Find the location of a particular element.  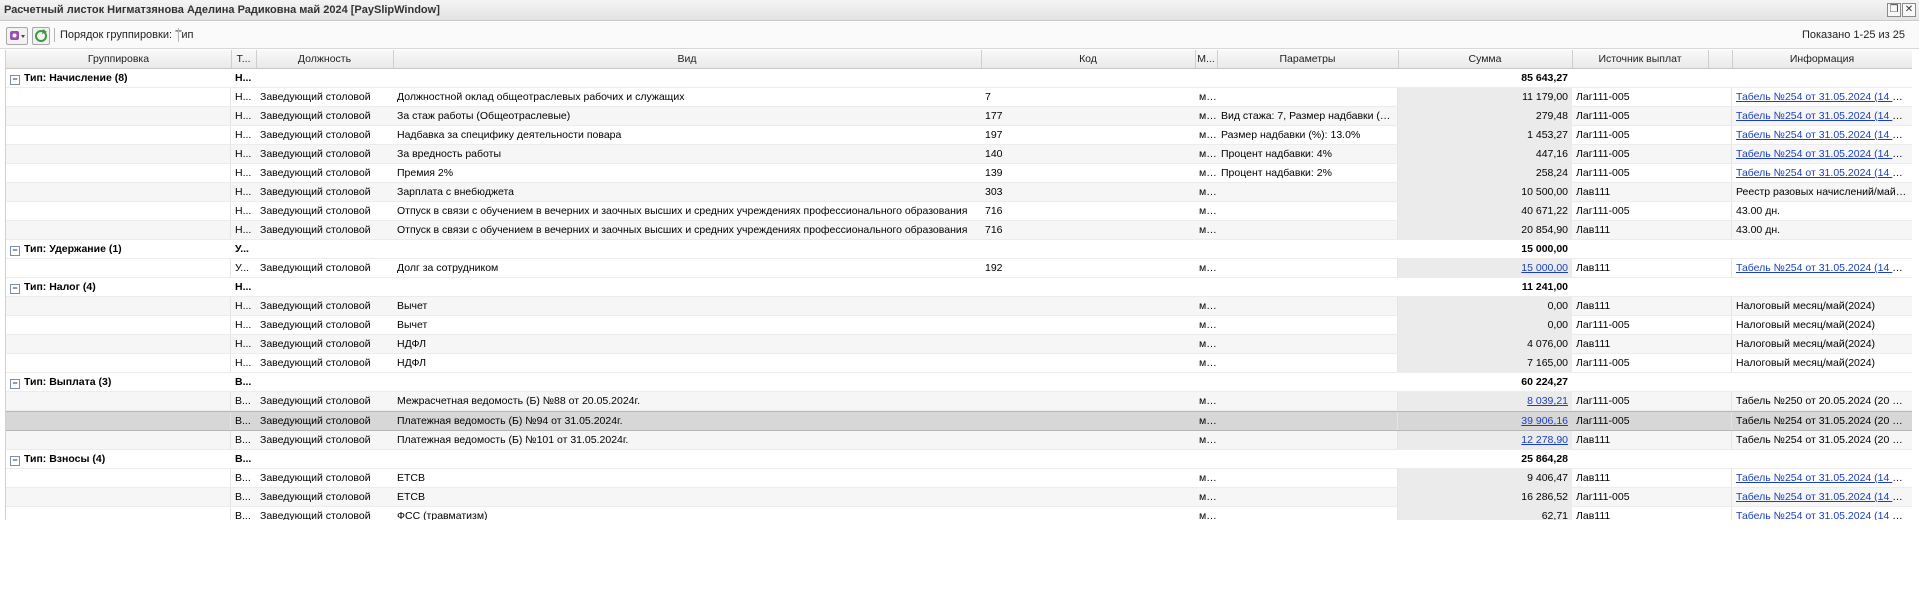

cell-sum: 8 039,21 is located at coordinates (1485, 401).